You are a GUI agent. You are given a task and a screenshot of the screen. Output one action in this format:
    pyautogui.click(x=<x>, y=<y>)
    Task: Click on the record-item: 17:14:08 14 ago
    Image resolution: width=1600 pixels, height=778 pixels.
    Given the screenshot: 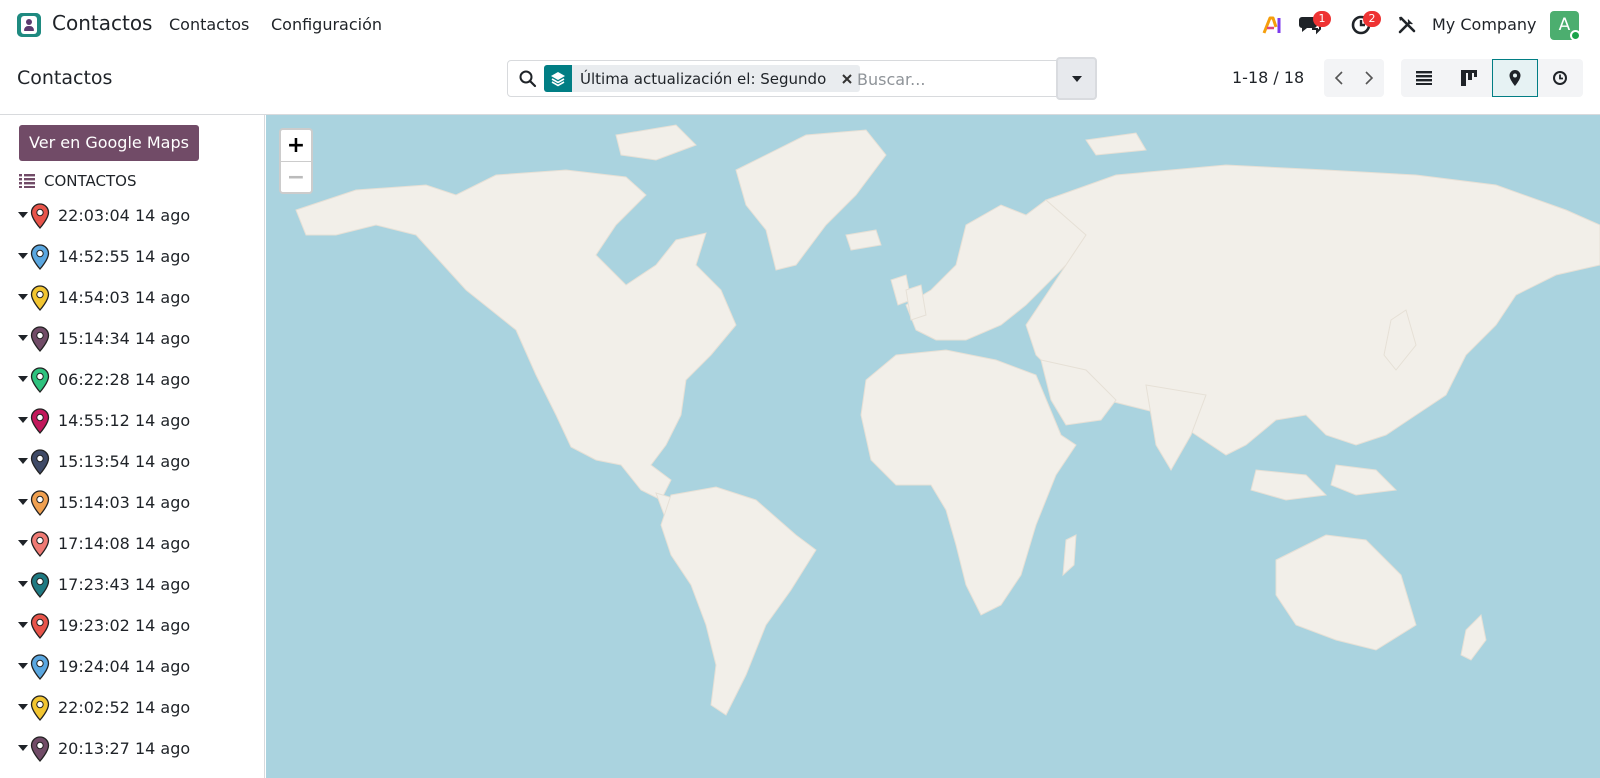 What is the action you would take?
    pyautogui.click(x=132, y=543)
    